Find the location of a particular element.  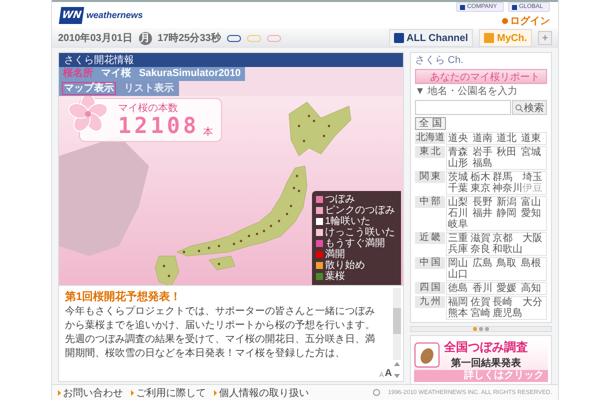

region-name: 北海道 is located at coordinates (430, 138).